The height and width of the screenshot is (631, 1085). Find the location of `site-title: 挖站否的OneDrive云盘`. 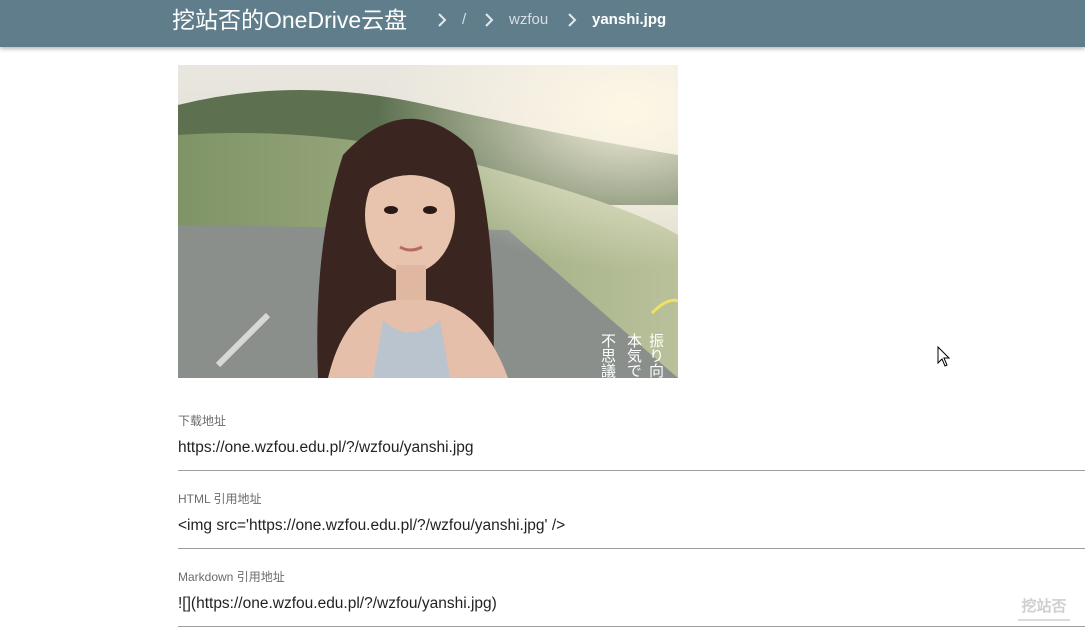

site-title: 挖站否的OneDrive云盘 is located at coordinates (289, 20).